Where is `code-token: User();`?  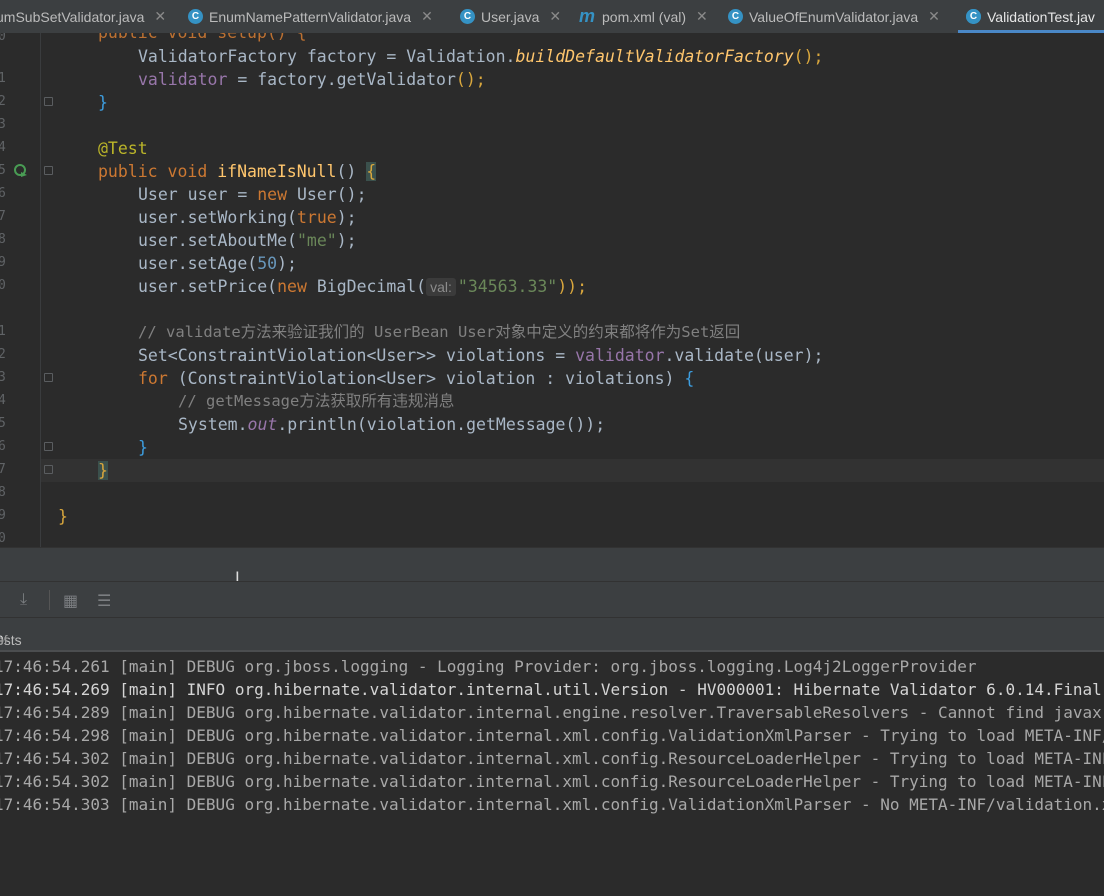
code-token: User(); is located at coordinates (331, 194).